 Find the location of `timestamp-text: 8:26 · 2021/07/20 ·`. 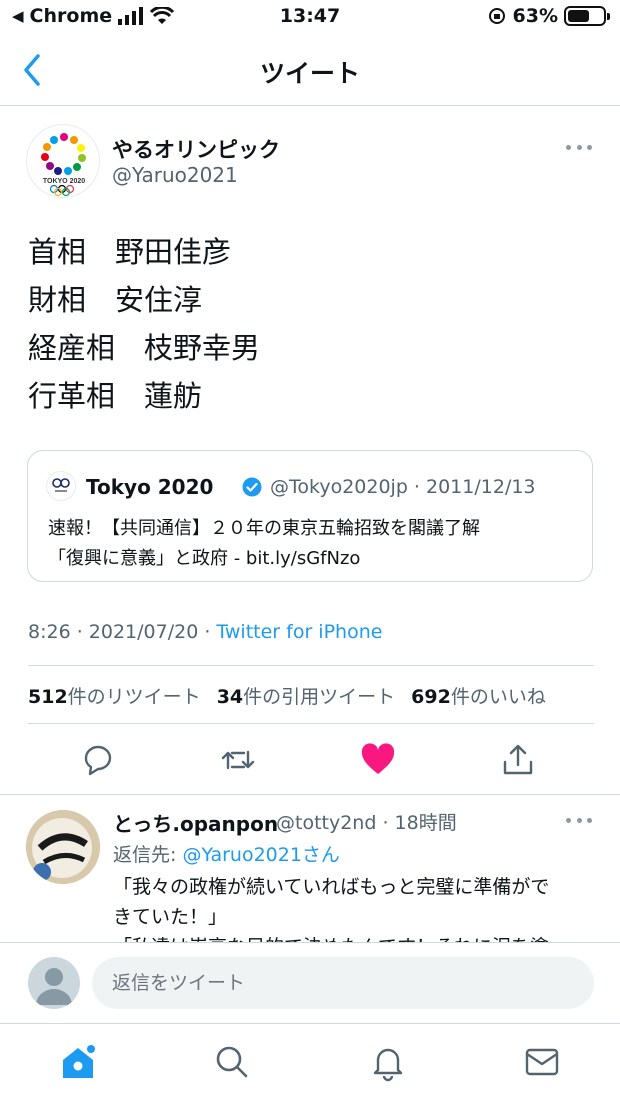

timestamp-text: 8:26 · 2021/07/20 · is located at coordinates (122, 632).